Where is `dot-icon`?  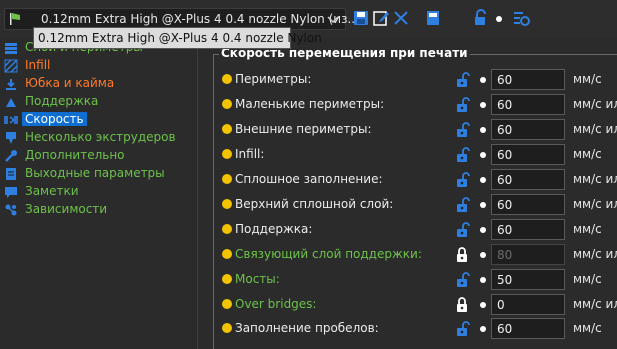
dot-icon is located at coordinates (499, 19).